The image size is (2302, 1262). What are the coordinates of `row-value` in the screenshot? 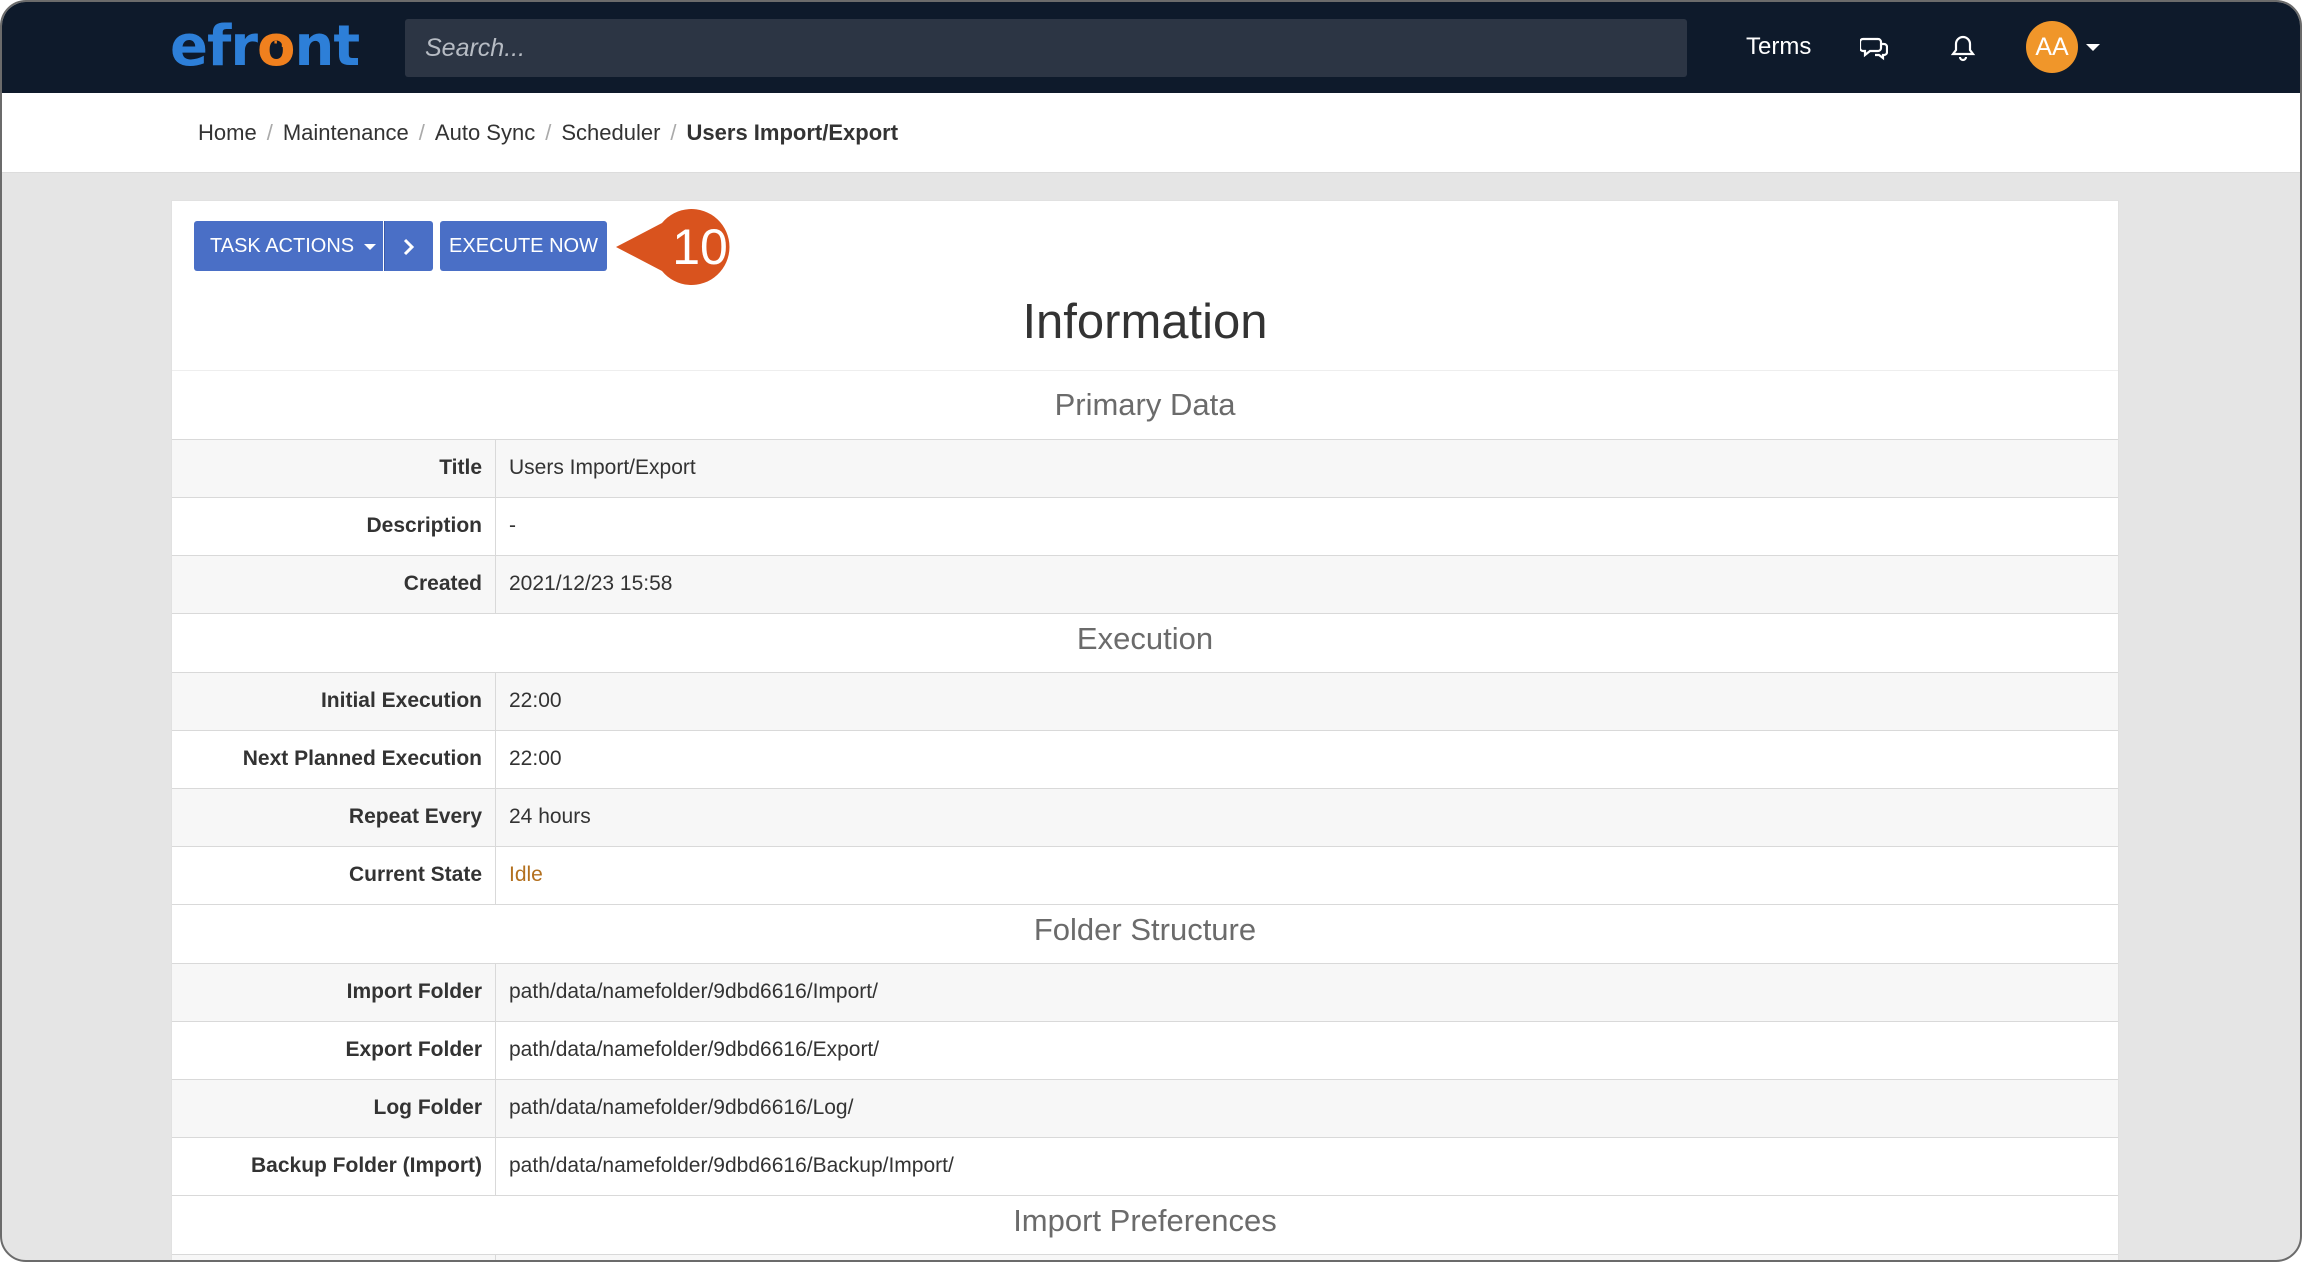 It's located at (502, 1257).